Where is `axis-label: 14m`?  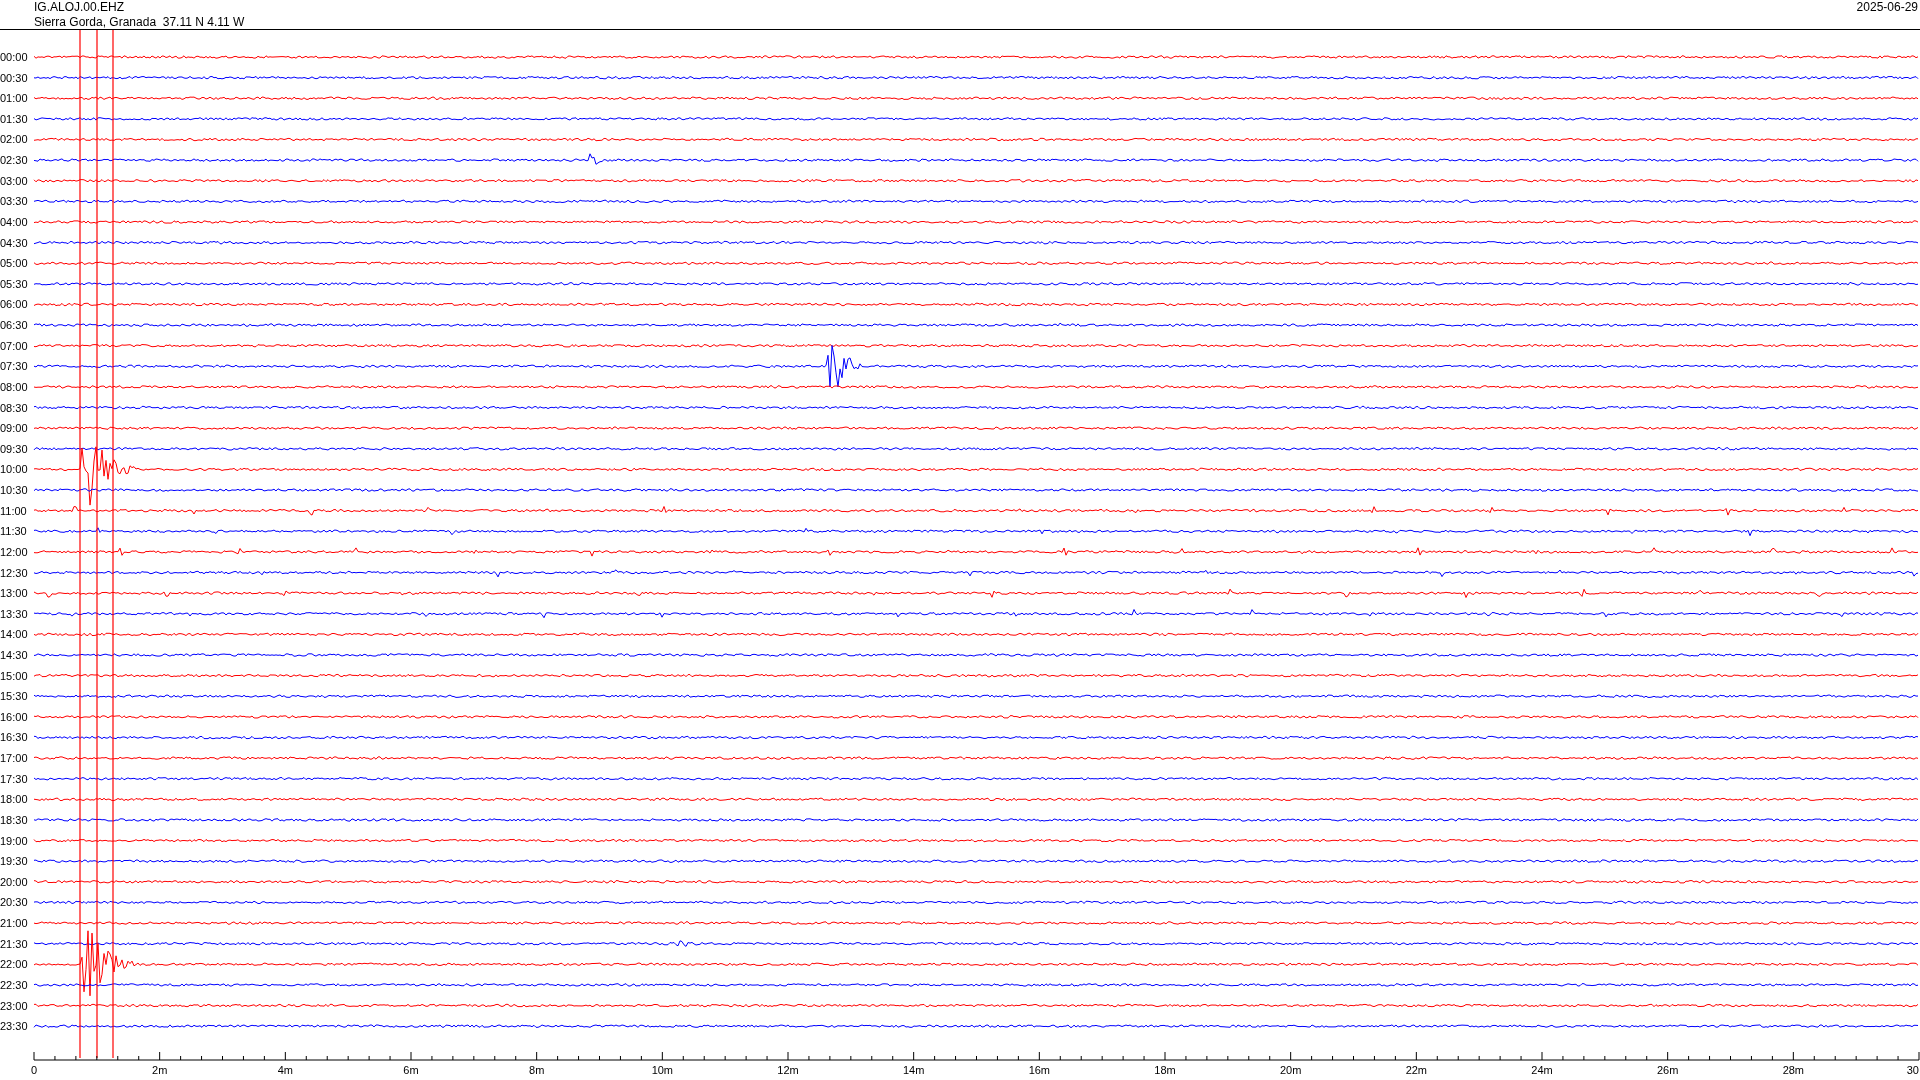
axis-label: 14m is located at coordinates (913, 1070).